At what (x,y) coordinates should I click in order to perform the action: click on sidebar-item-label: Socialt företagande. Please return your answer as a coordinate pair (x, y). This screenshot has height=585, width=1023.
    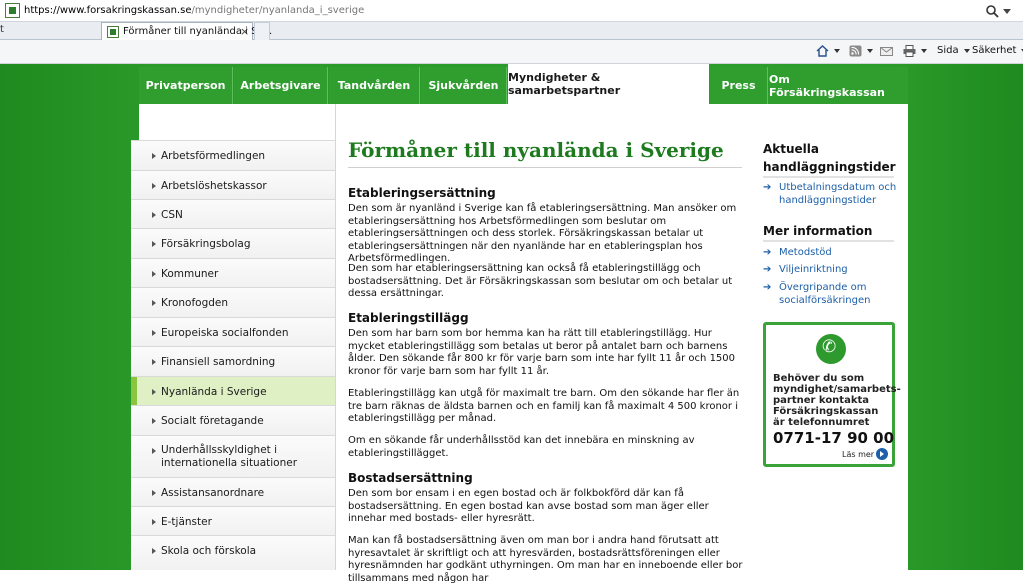
    Looking at the image, I should click on (212, 421).